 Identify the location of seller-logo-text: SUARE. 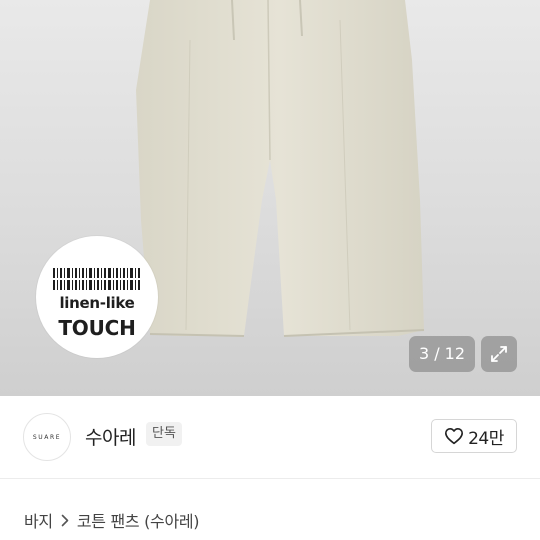
(47, 437).